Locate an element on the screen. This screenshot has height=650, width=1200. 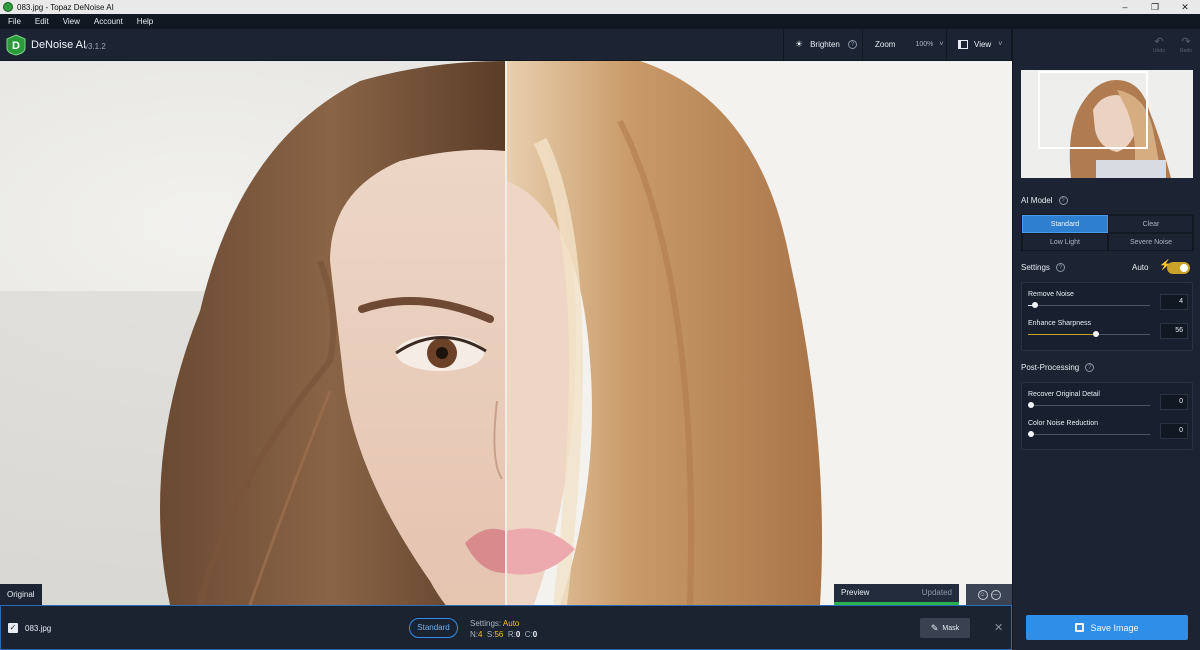
navigator-thumbnail is located at coordinates (1107, 124).